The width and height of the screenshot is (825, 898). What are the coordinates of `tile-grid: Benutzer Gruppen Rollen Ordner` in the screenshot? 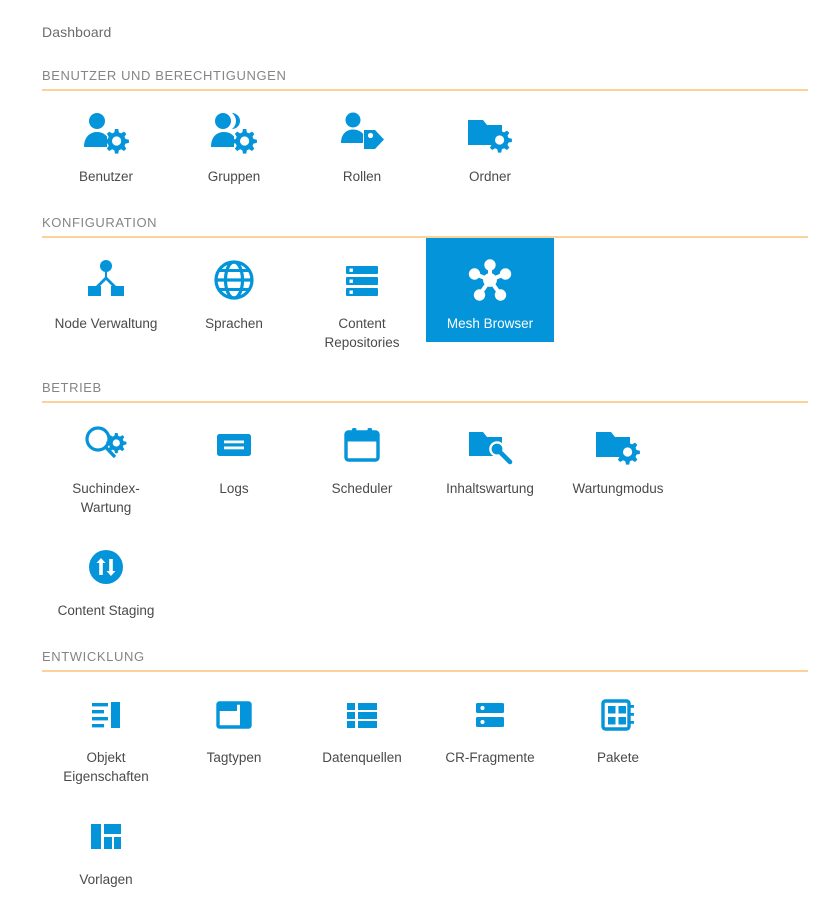 It's located at (412, 143).